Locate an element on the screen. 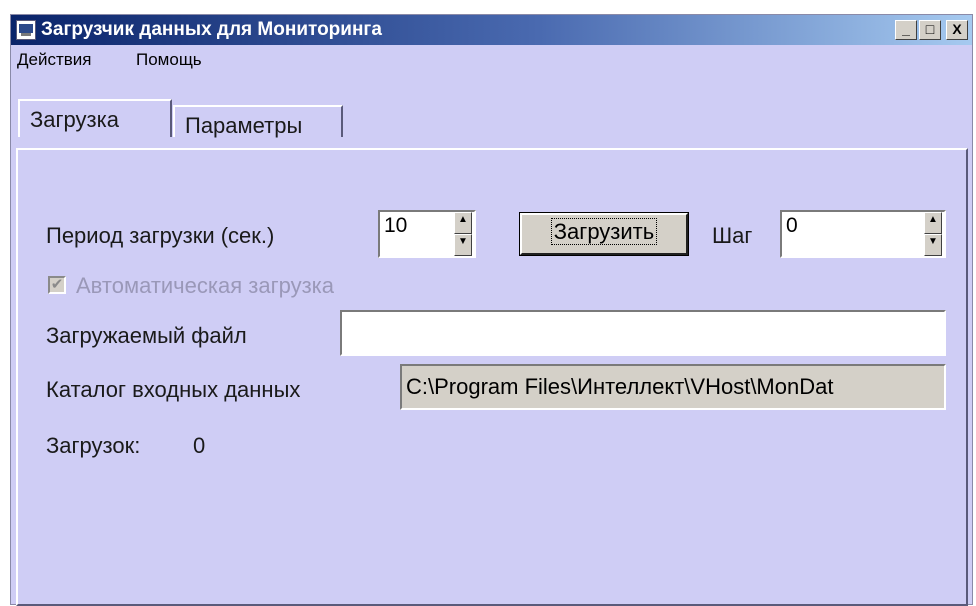 The width and height of the screenshot is (976, 606). close-button: X is located at coordinates (957, 30).